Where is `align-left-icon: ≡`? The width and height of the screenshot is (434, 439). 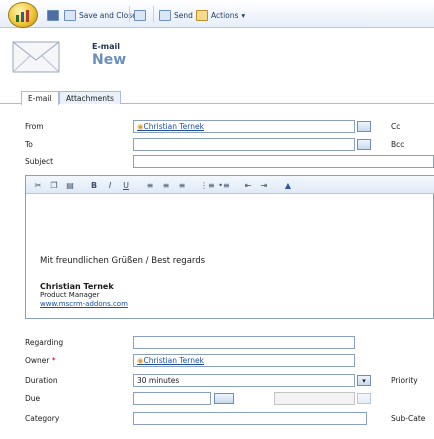
align-left-icon: ≡ is located at coordinates (150, 185).